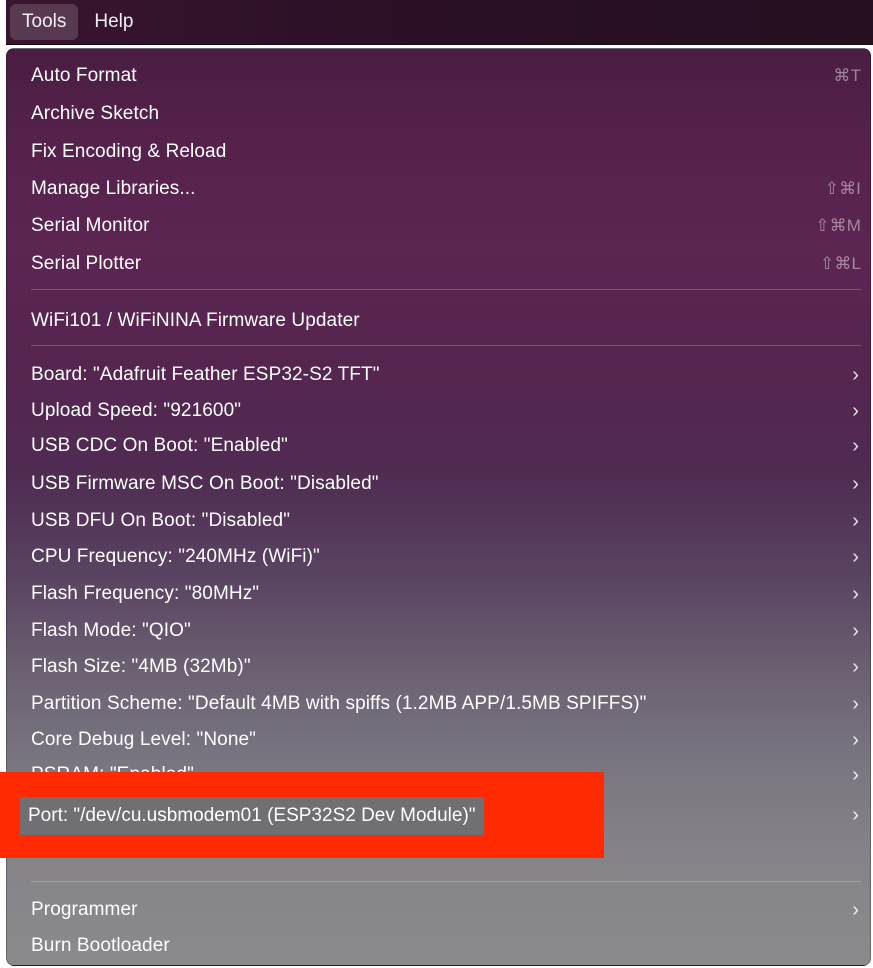  I want to click on shortcut-label: ⇧⌘M, so click(838, 225).